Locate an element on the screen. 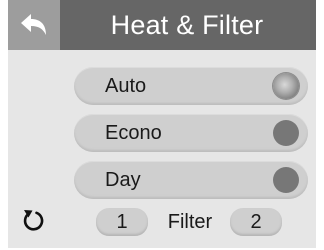  reset-icon is located at coordinates (33, 220).